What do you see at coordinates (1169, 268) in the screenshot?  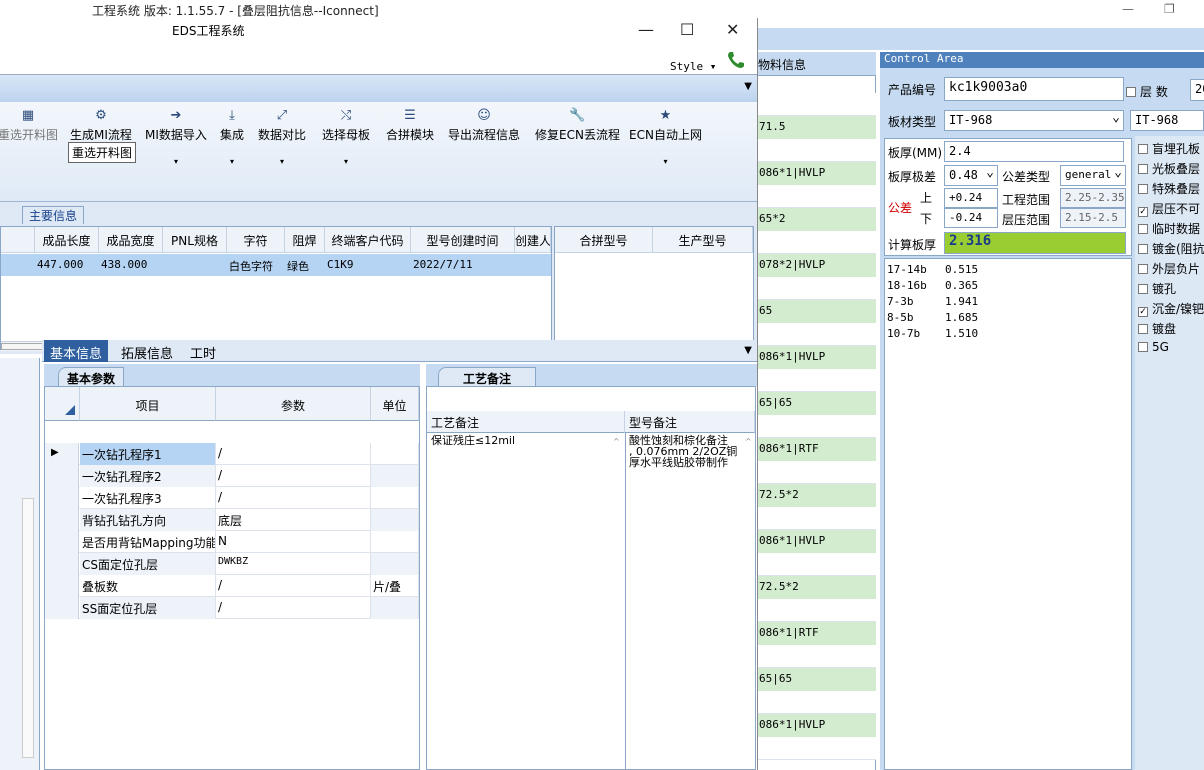 I see `option-checkbox: 外层负片` at bounding box center [1169, 268].